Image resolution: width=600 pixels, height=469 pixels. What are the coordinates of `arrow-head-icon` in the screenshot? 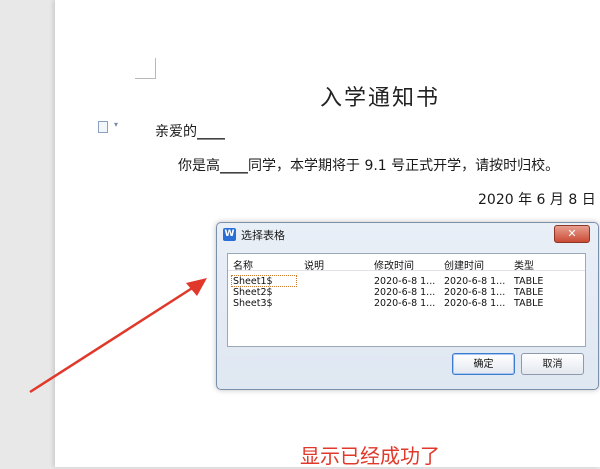 It's located at (196, 287).